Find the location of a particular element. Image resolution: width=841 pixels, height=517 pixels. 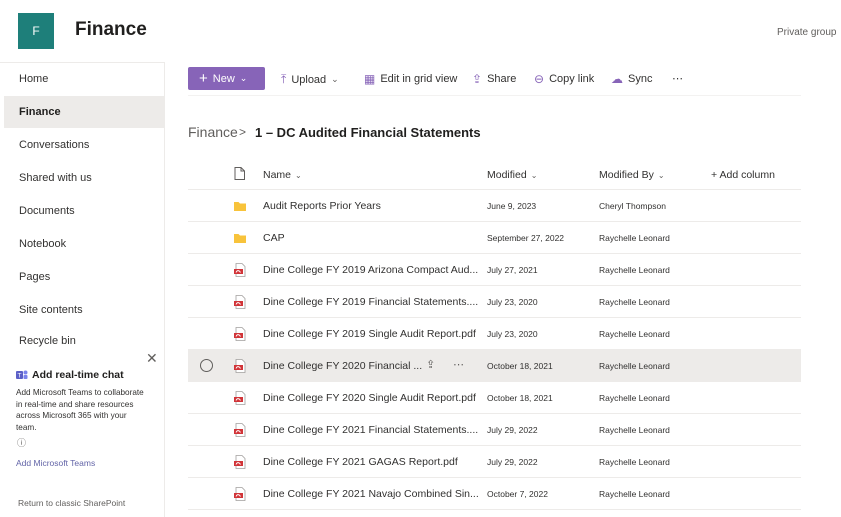

column-header-label: Name is located at coordinates (277, 175).